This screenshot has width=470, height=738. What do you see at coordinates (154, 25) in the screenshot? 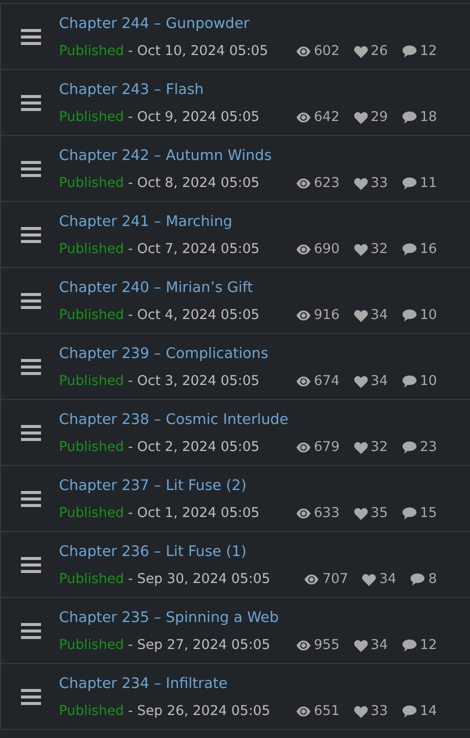
I see `chapter-title-link: Chapter 244 – Gunpowder` at bounding box center [154, 25].